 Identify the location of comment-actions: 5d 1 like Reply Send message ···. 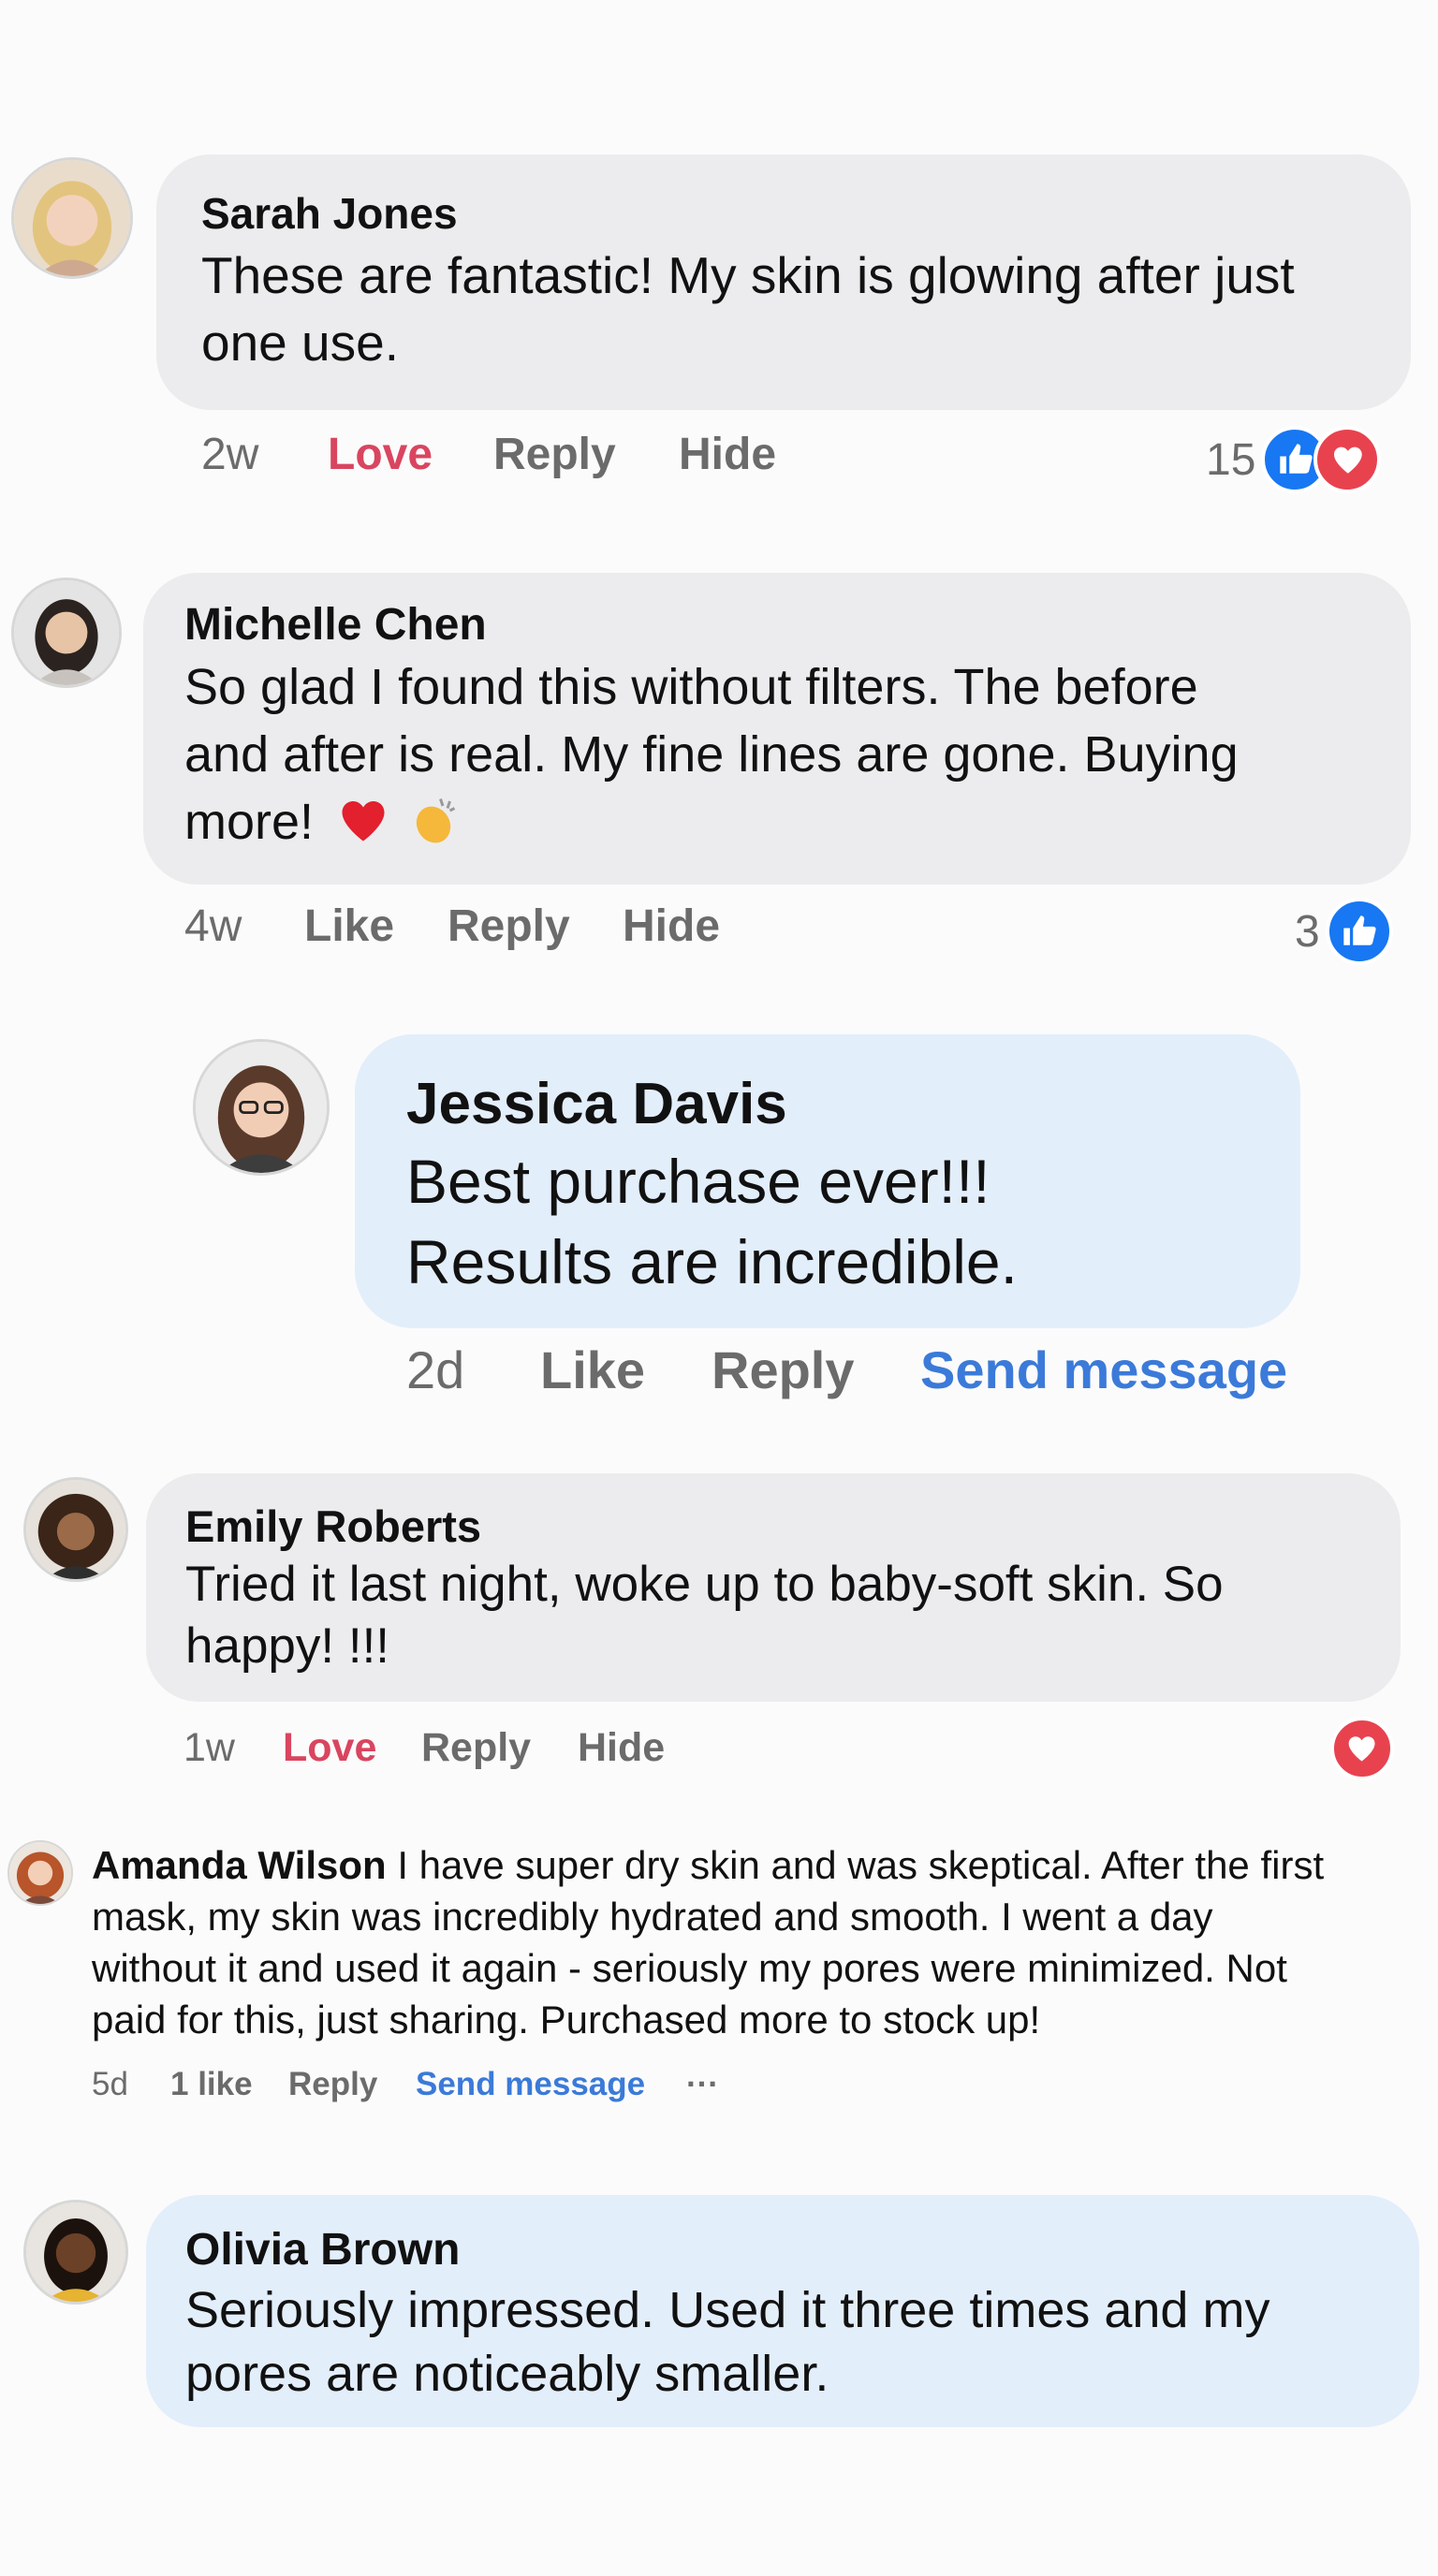
(719, 2088).